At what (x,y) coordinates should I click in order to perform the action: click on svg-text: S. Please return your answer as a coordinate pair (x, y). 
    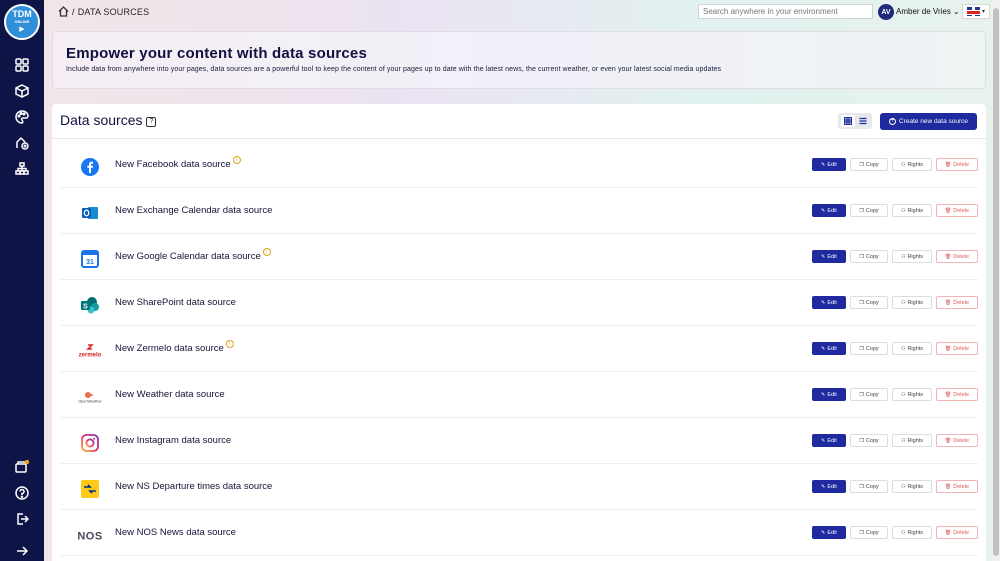
    Looking at the image, I should click on (85, 306).